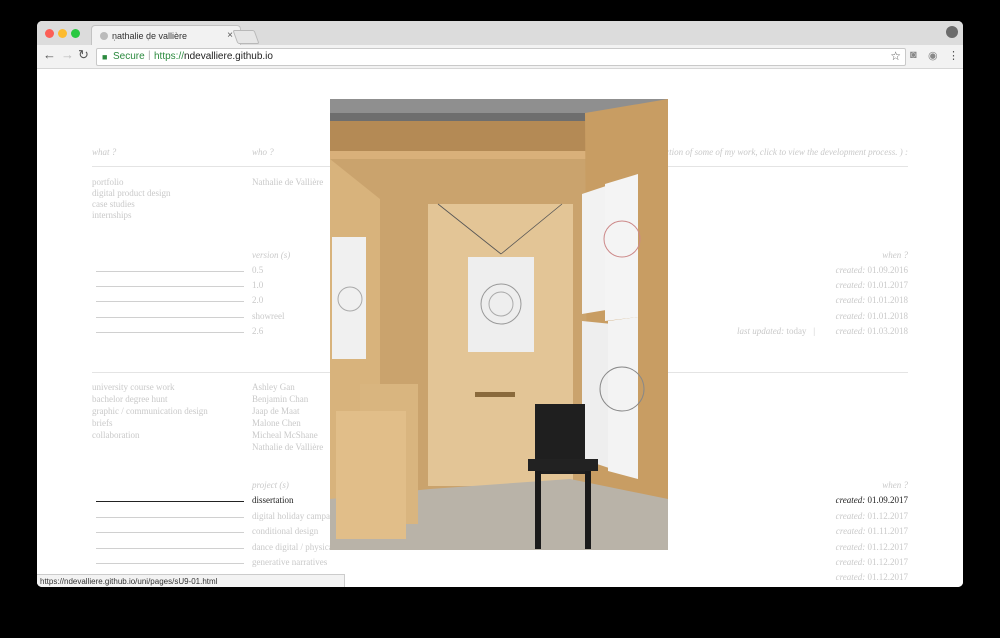  What do you see at coordinates (104, 152) in the screenshot?
I see `what-header: what ?` at bounding box center [104, 152].